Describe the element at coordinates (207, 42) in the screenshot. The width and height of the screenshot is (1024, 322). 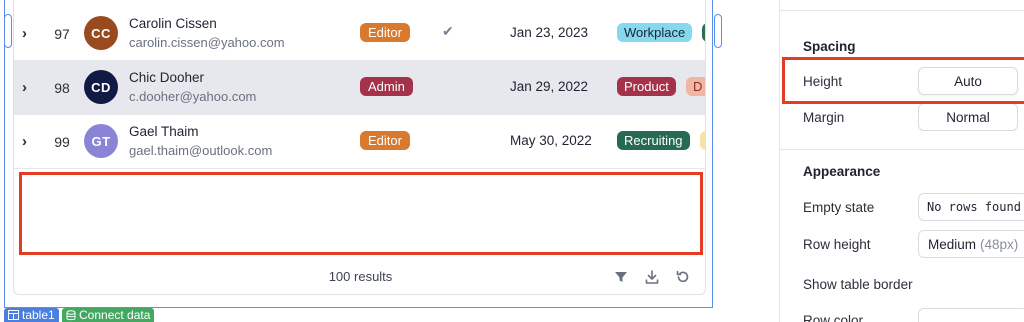
I see `user-email: carolin.cissen@yahoo.com` at that location.